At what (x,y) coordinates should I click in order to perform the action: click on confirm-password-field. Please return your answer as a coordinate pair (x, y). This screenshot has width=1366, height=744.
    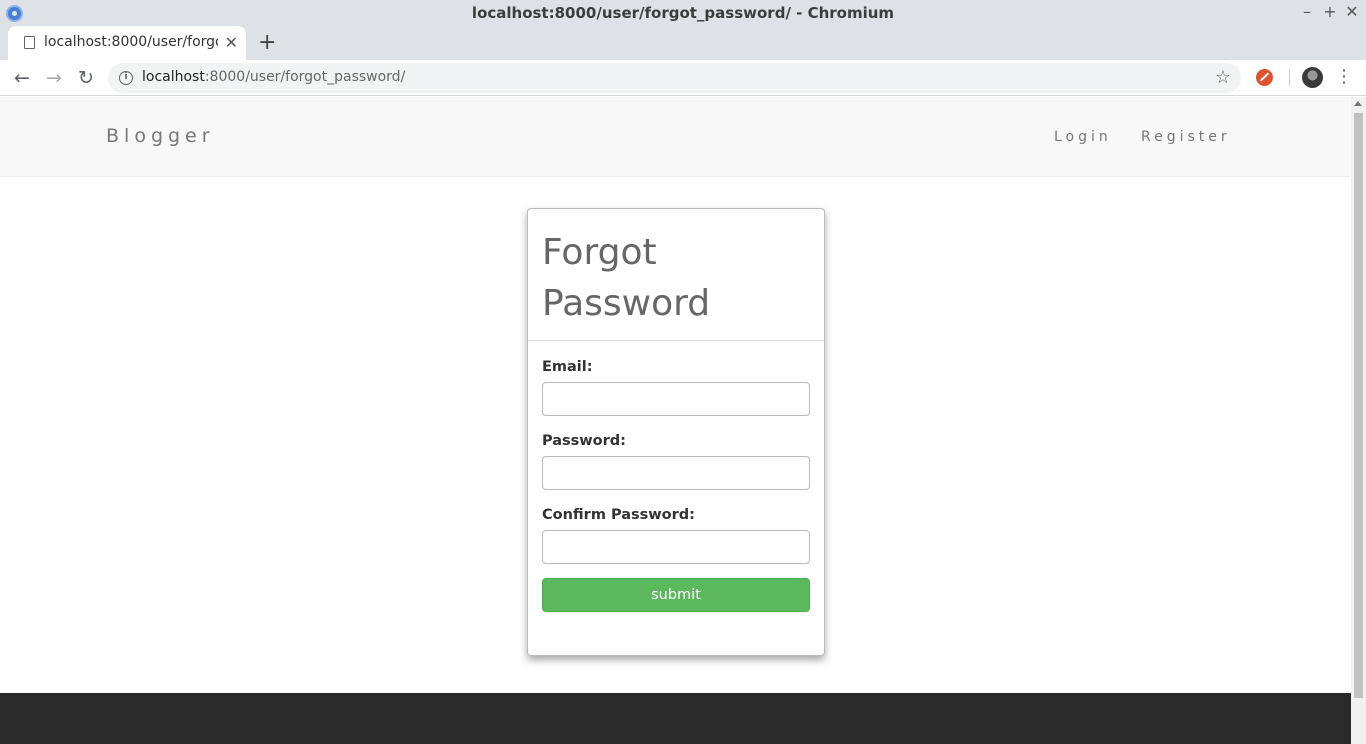
    Looking at the image, I should click on (676, 547).